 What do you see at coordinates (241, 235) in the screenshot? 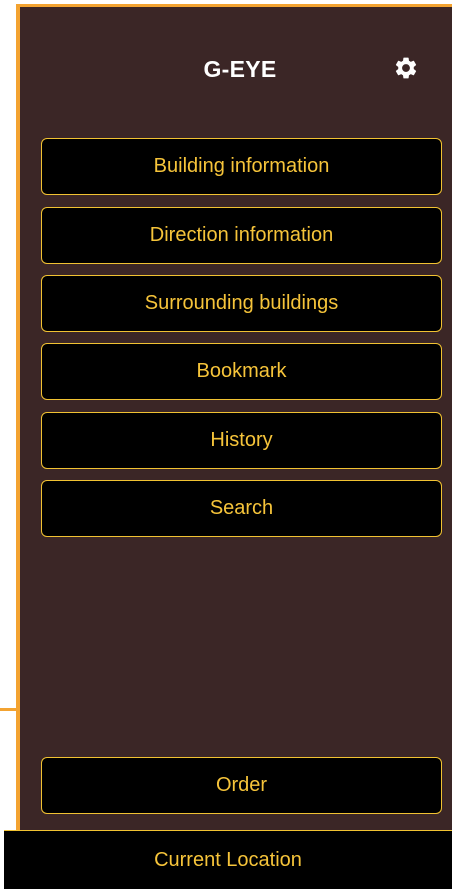
I see `direction-information-button: Direction information` at bounding box center [241, 235].